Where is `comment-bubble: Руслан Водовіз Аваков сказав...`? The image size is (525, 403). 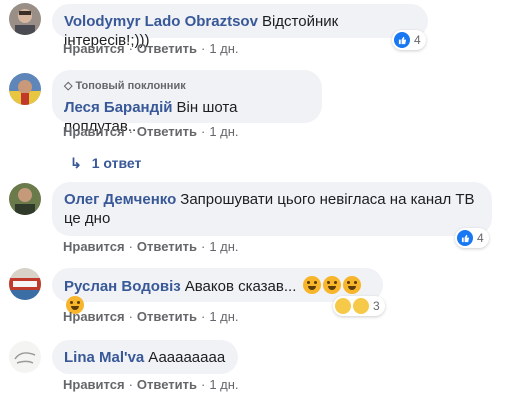 comment-bubble: Руслан Водовіз Аваков сказав... is located at coordinates (217, 291).